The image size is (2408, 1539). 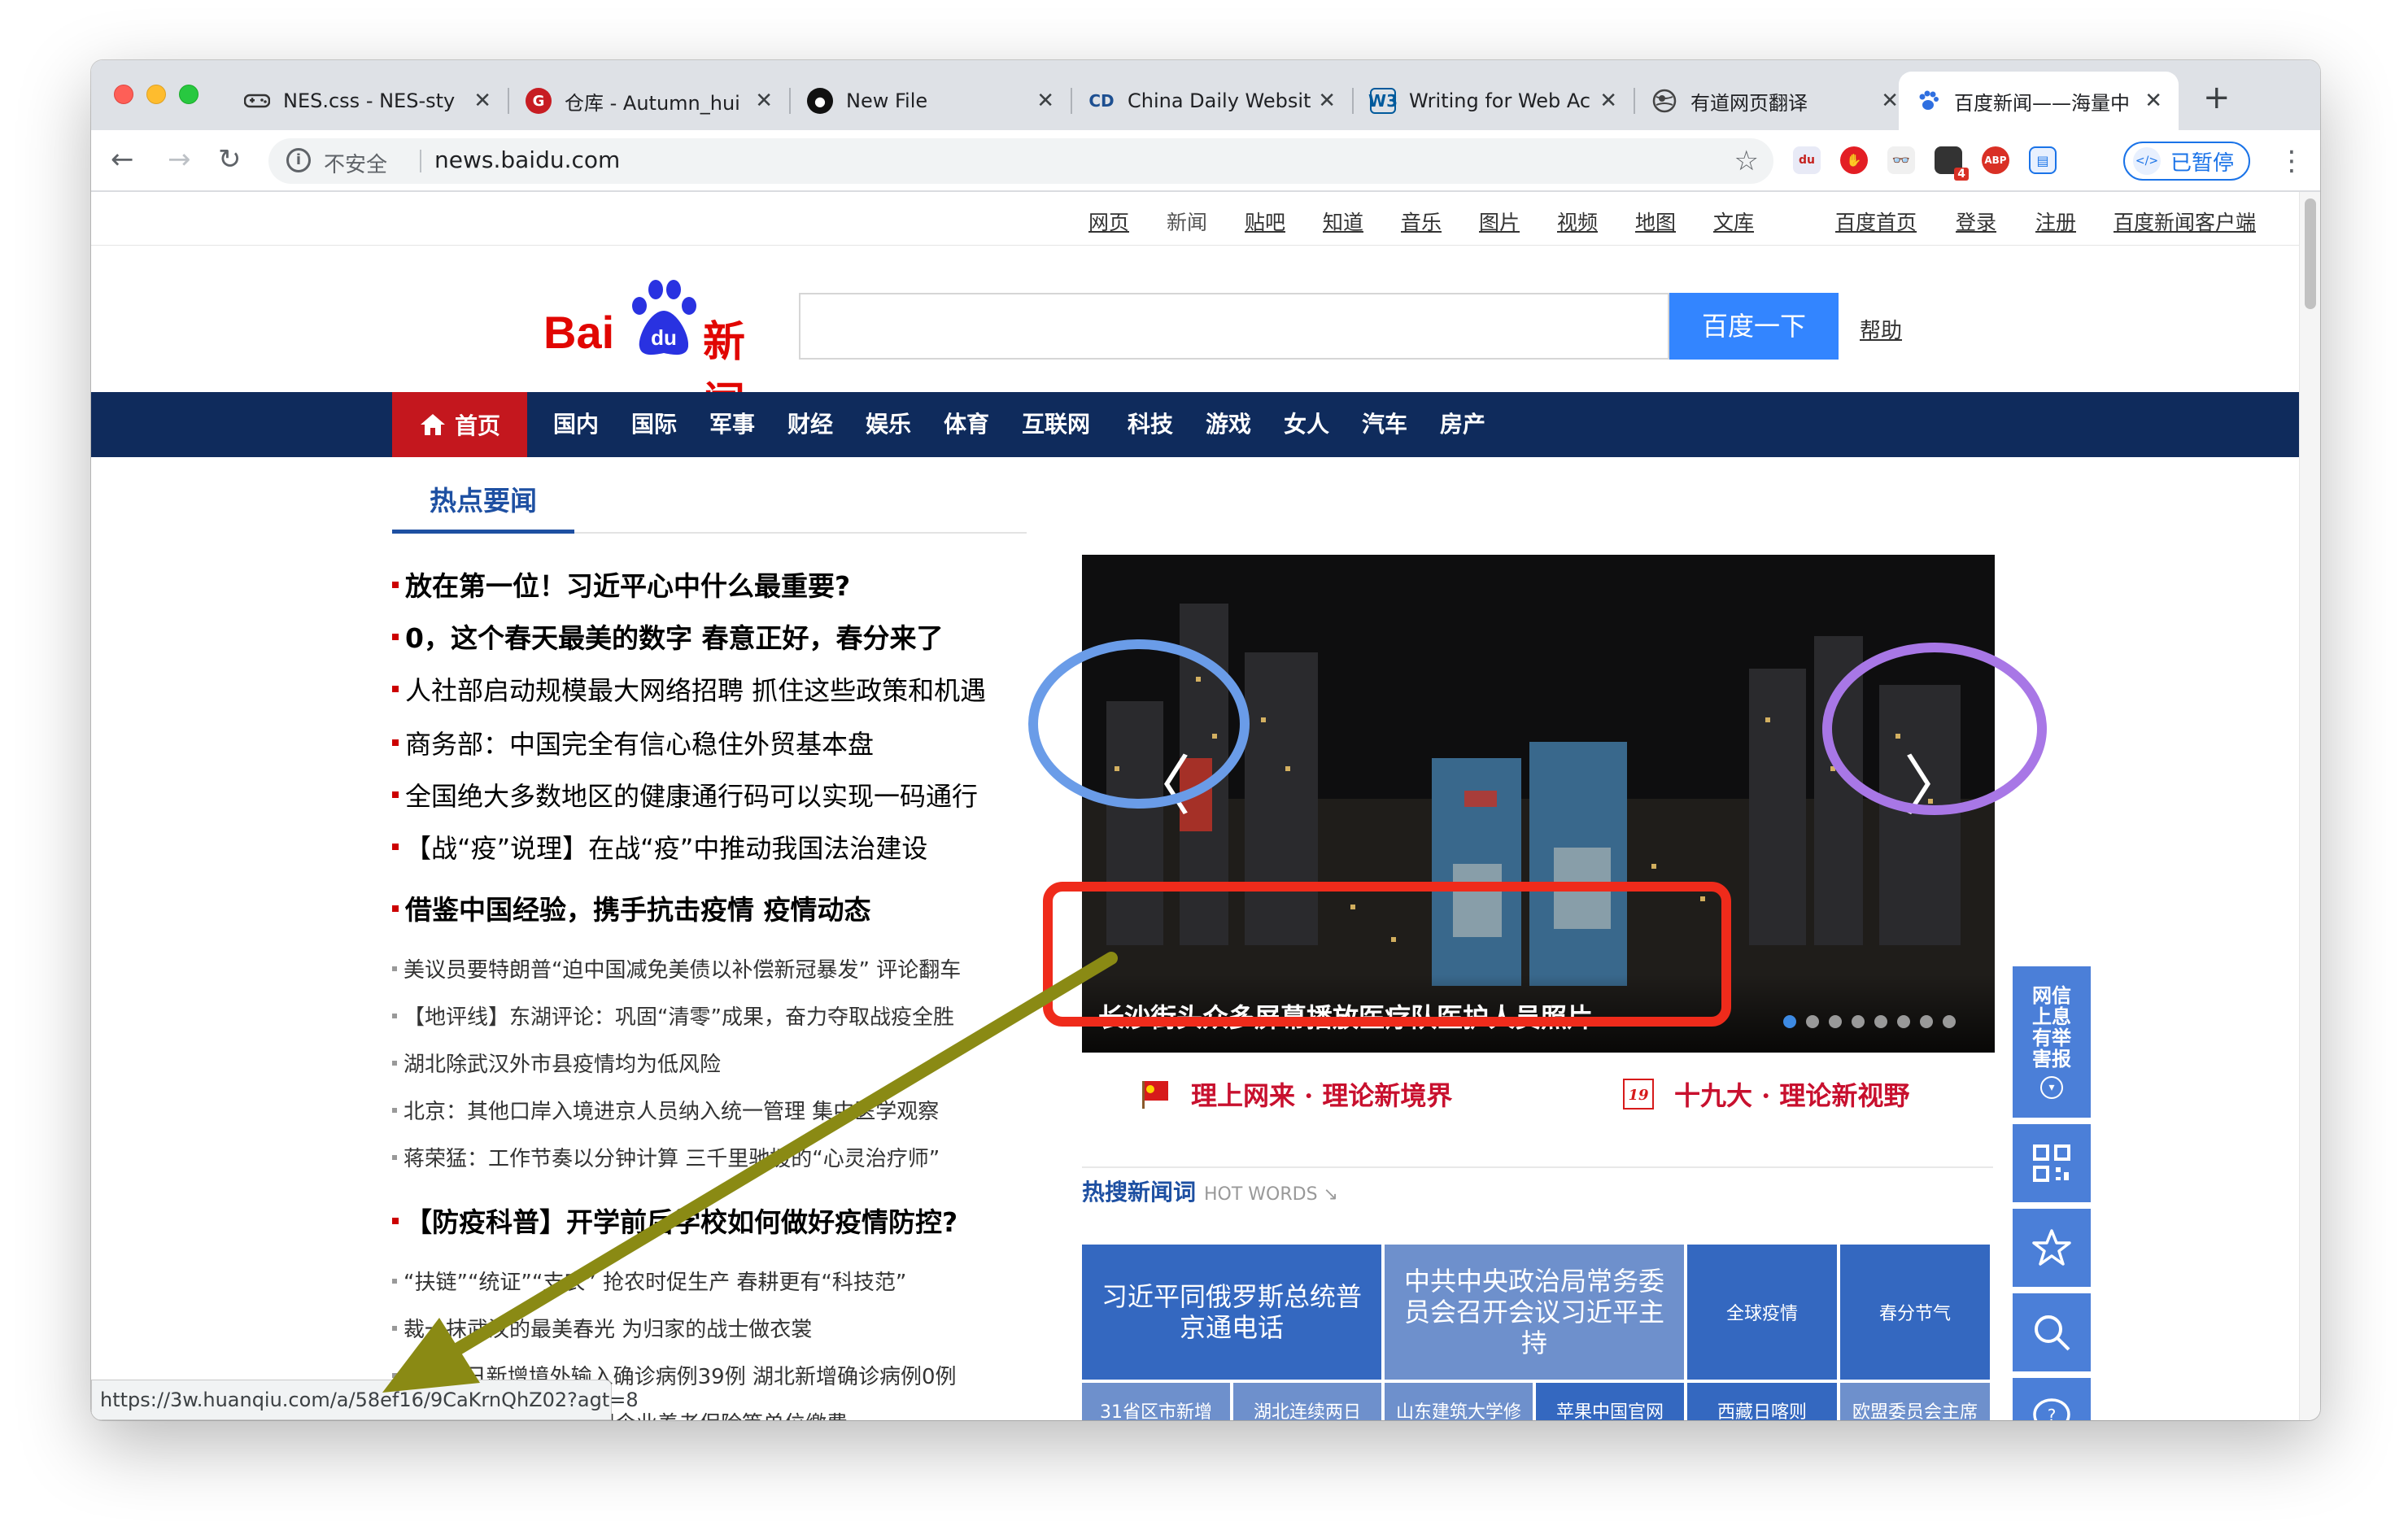 I want to click on favorite-button, so click(x=2052, y=1248).